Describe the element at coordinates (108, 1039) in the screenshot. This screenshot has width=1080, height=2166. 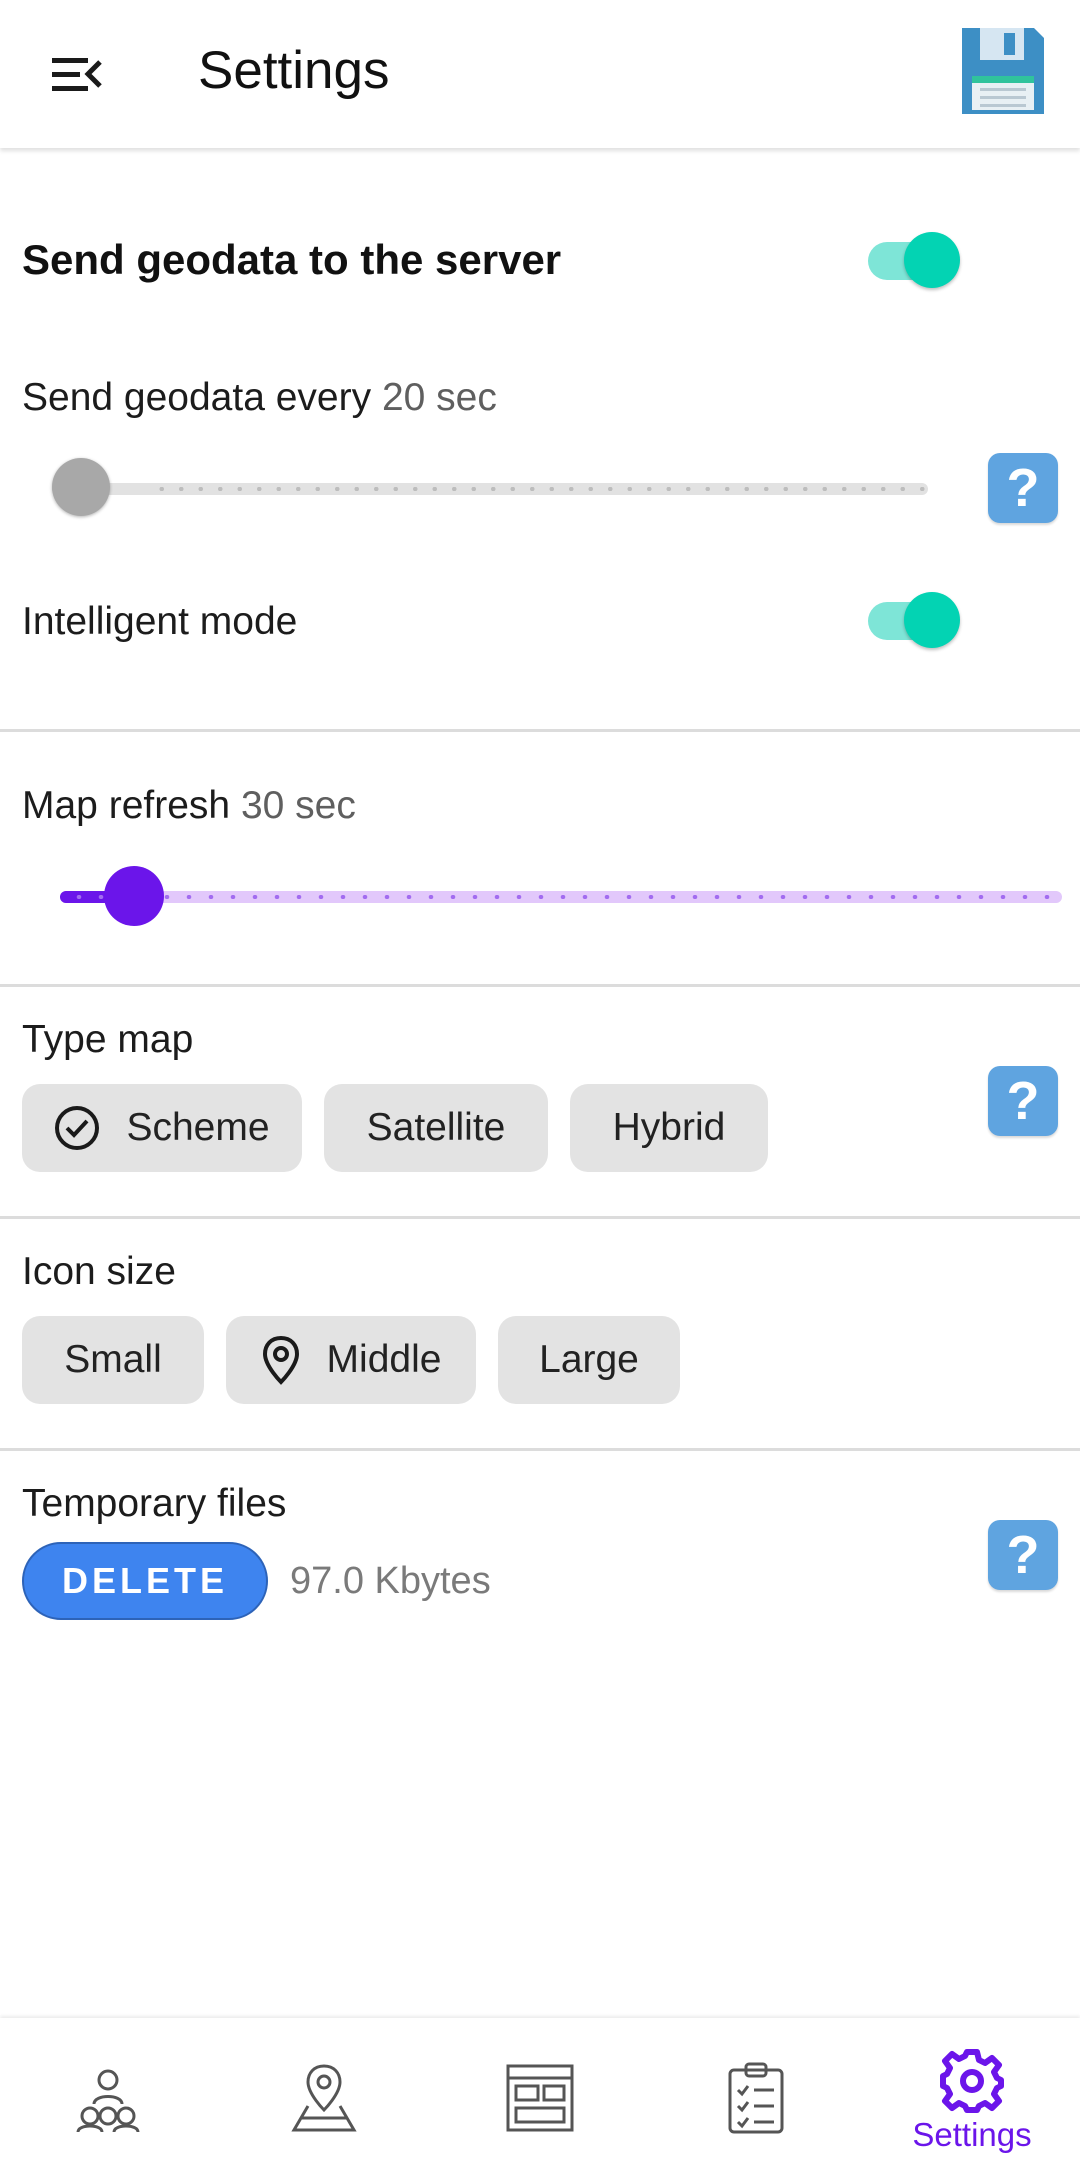
I see `type-map-title: Type map` at that location.